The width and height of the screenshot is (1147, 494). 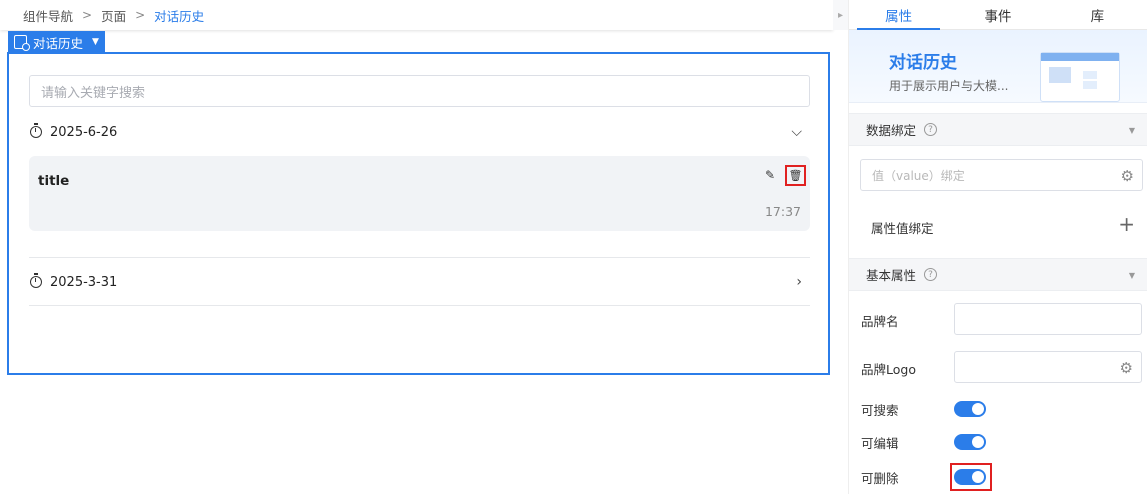 What do you see at coordinates (880, 443) in the screenshot?
I see `editable-label: 可编辑` at bounding box center [880, 443].